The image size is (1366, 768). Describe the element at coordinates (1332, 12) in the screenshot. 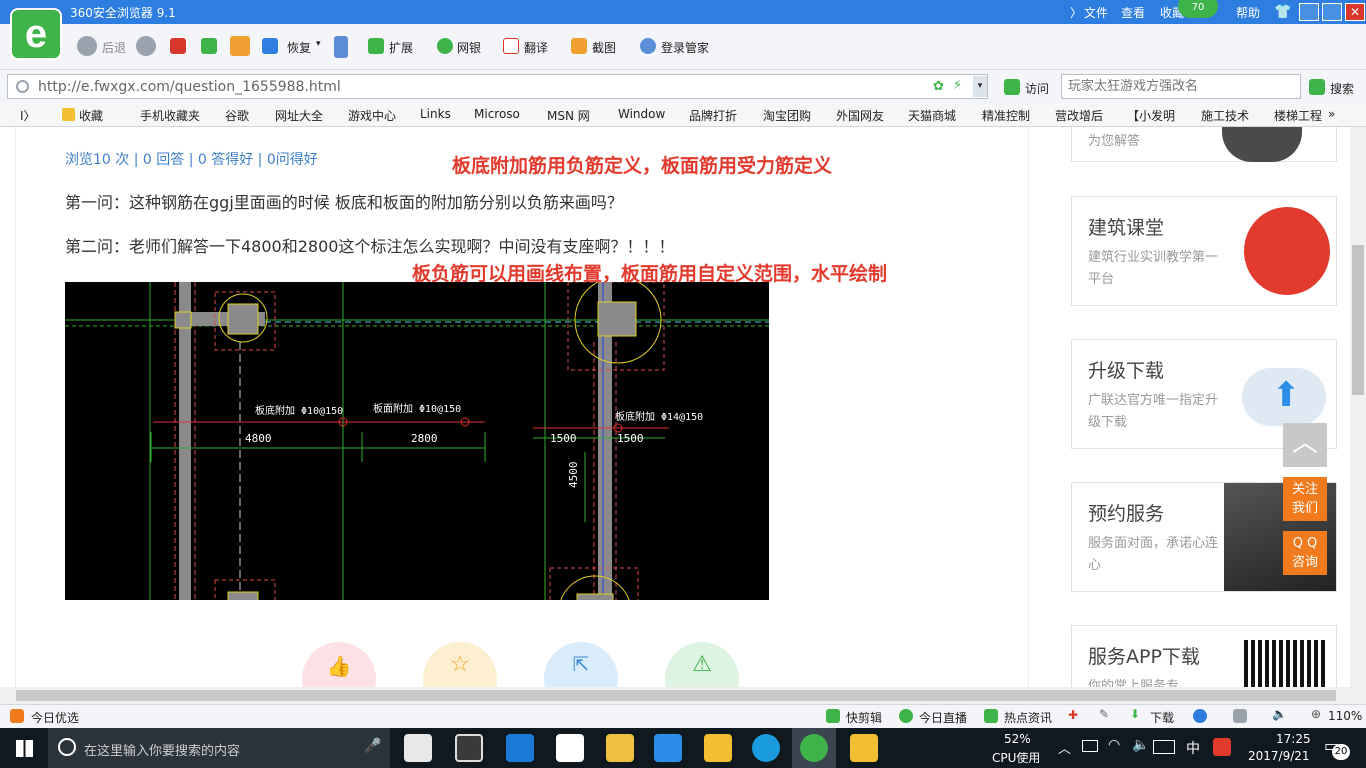

I see `maximize-button` at that location.